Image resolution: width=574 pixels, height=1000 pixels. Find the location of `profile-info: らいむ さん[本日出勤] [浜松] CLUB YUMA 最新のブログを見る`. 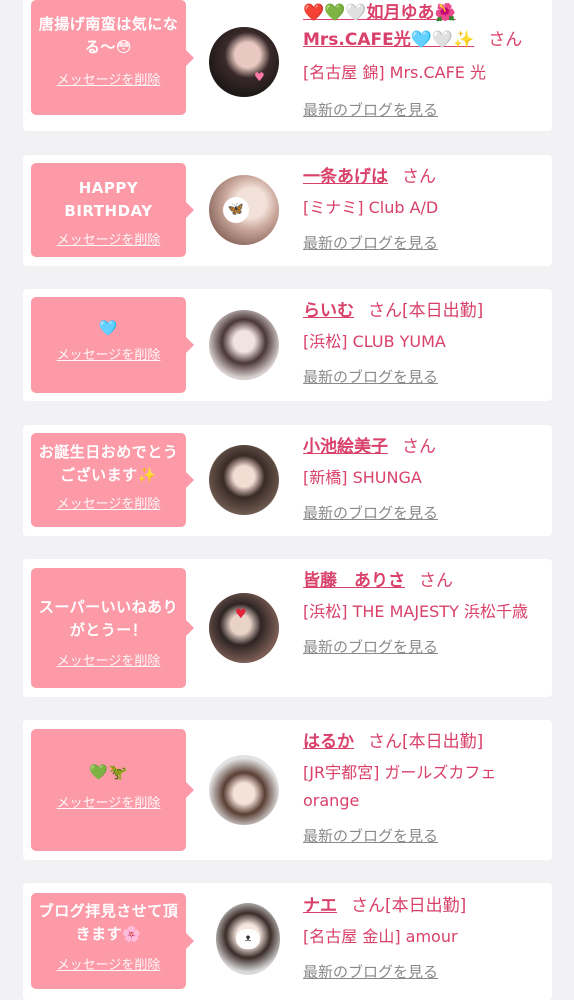

profile-info: らいむ さん[本日出勤] [浜松] CLUB YUMA 最新のブログを見る is located at coordinates (421, 343).